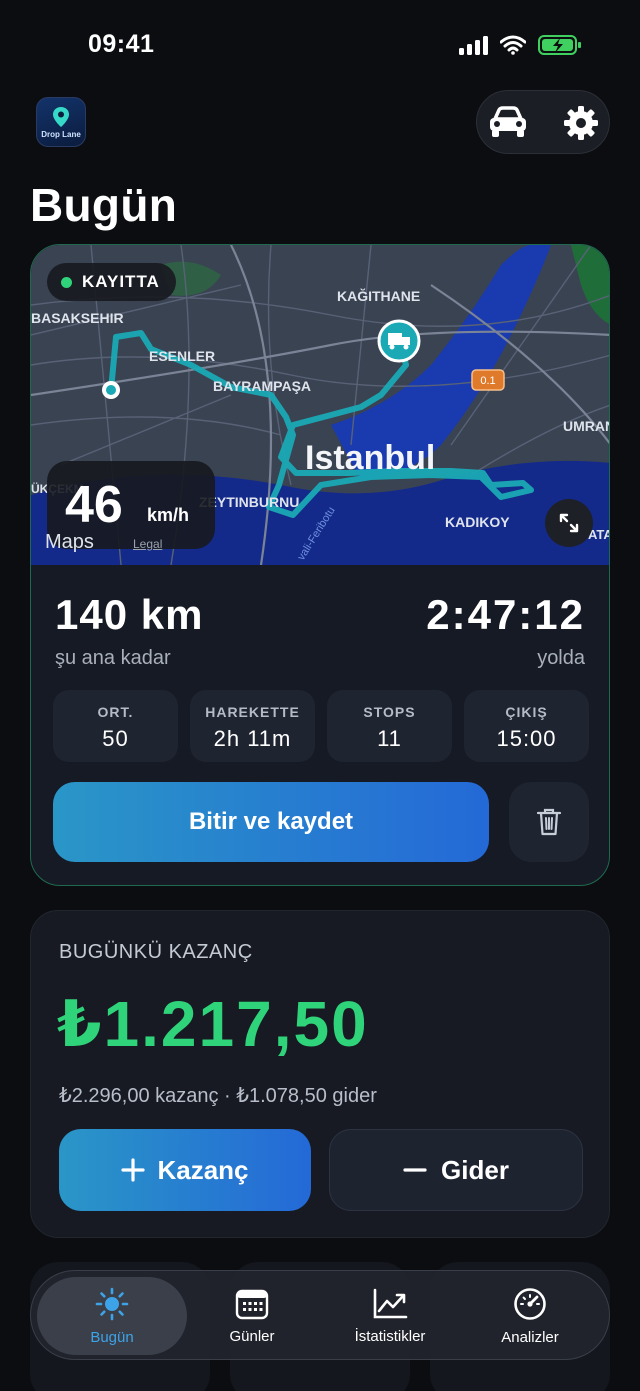  What do you see at coordinates (389, 712) in the screenshot?
I see `stat-label: STOPS` at bounding box center [389, 712].